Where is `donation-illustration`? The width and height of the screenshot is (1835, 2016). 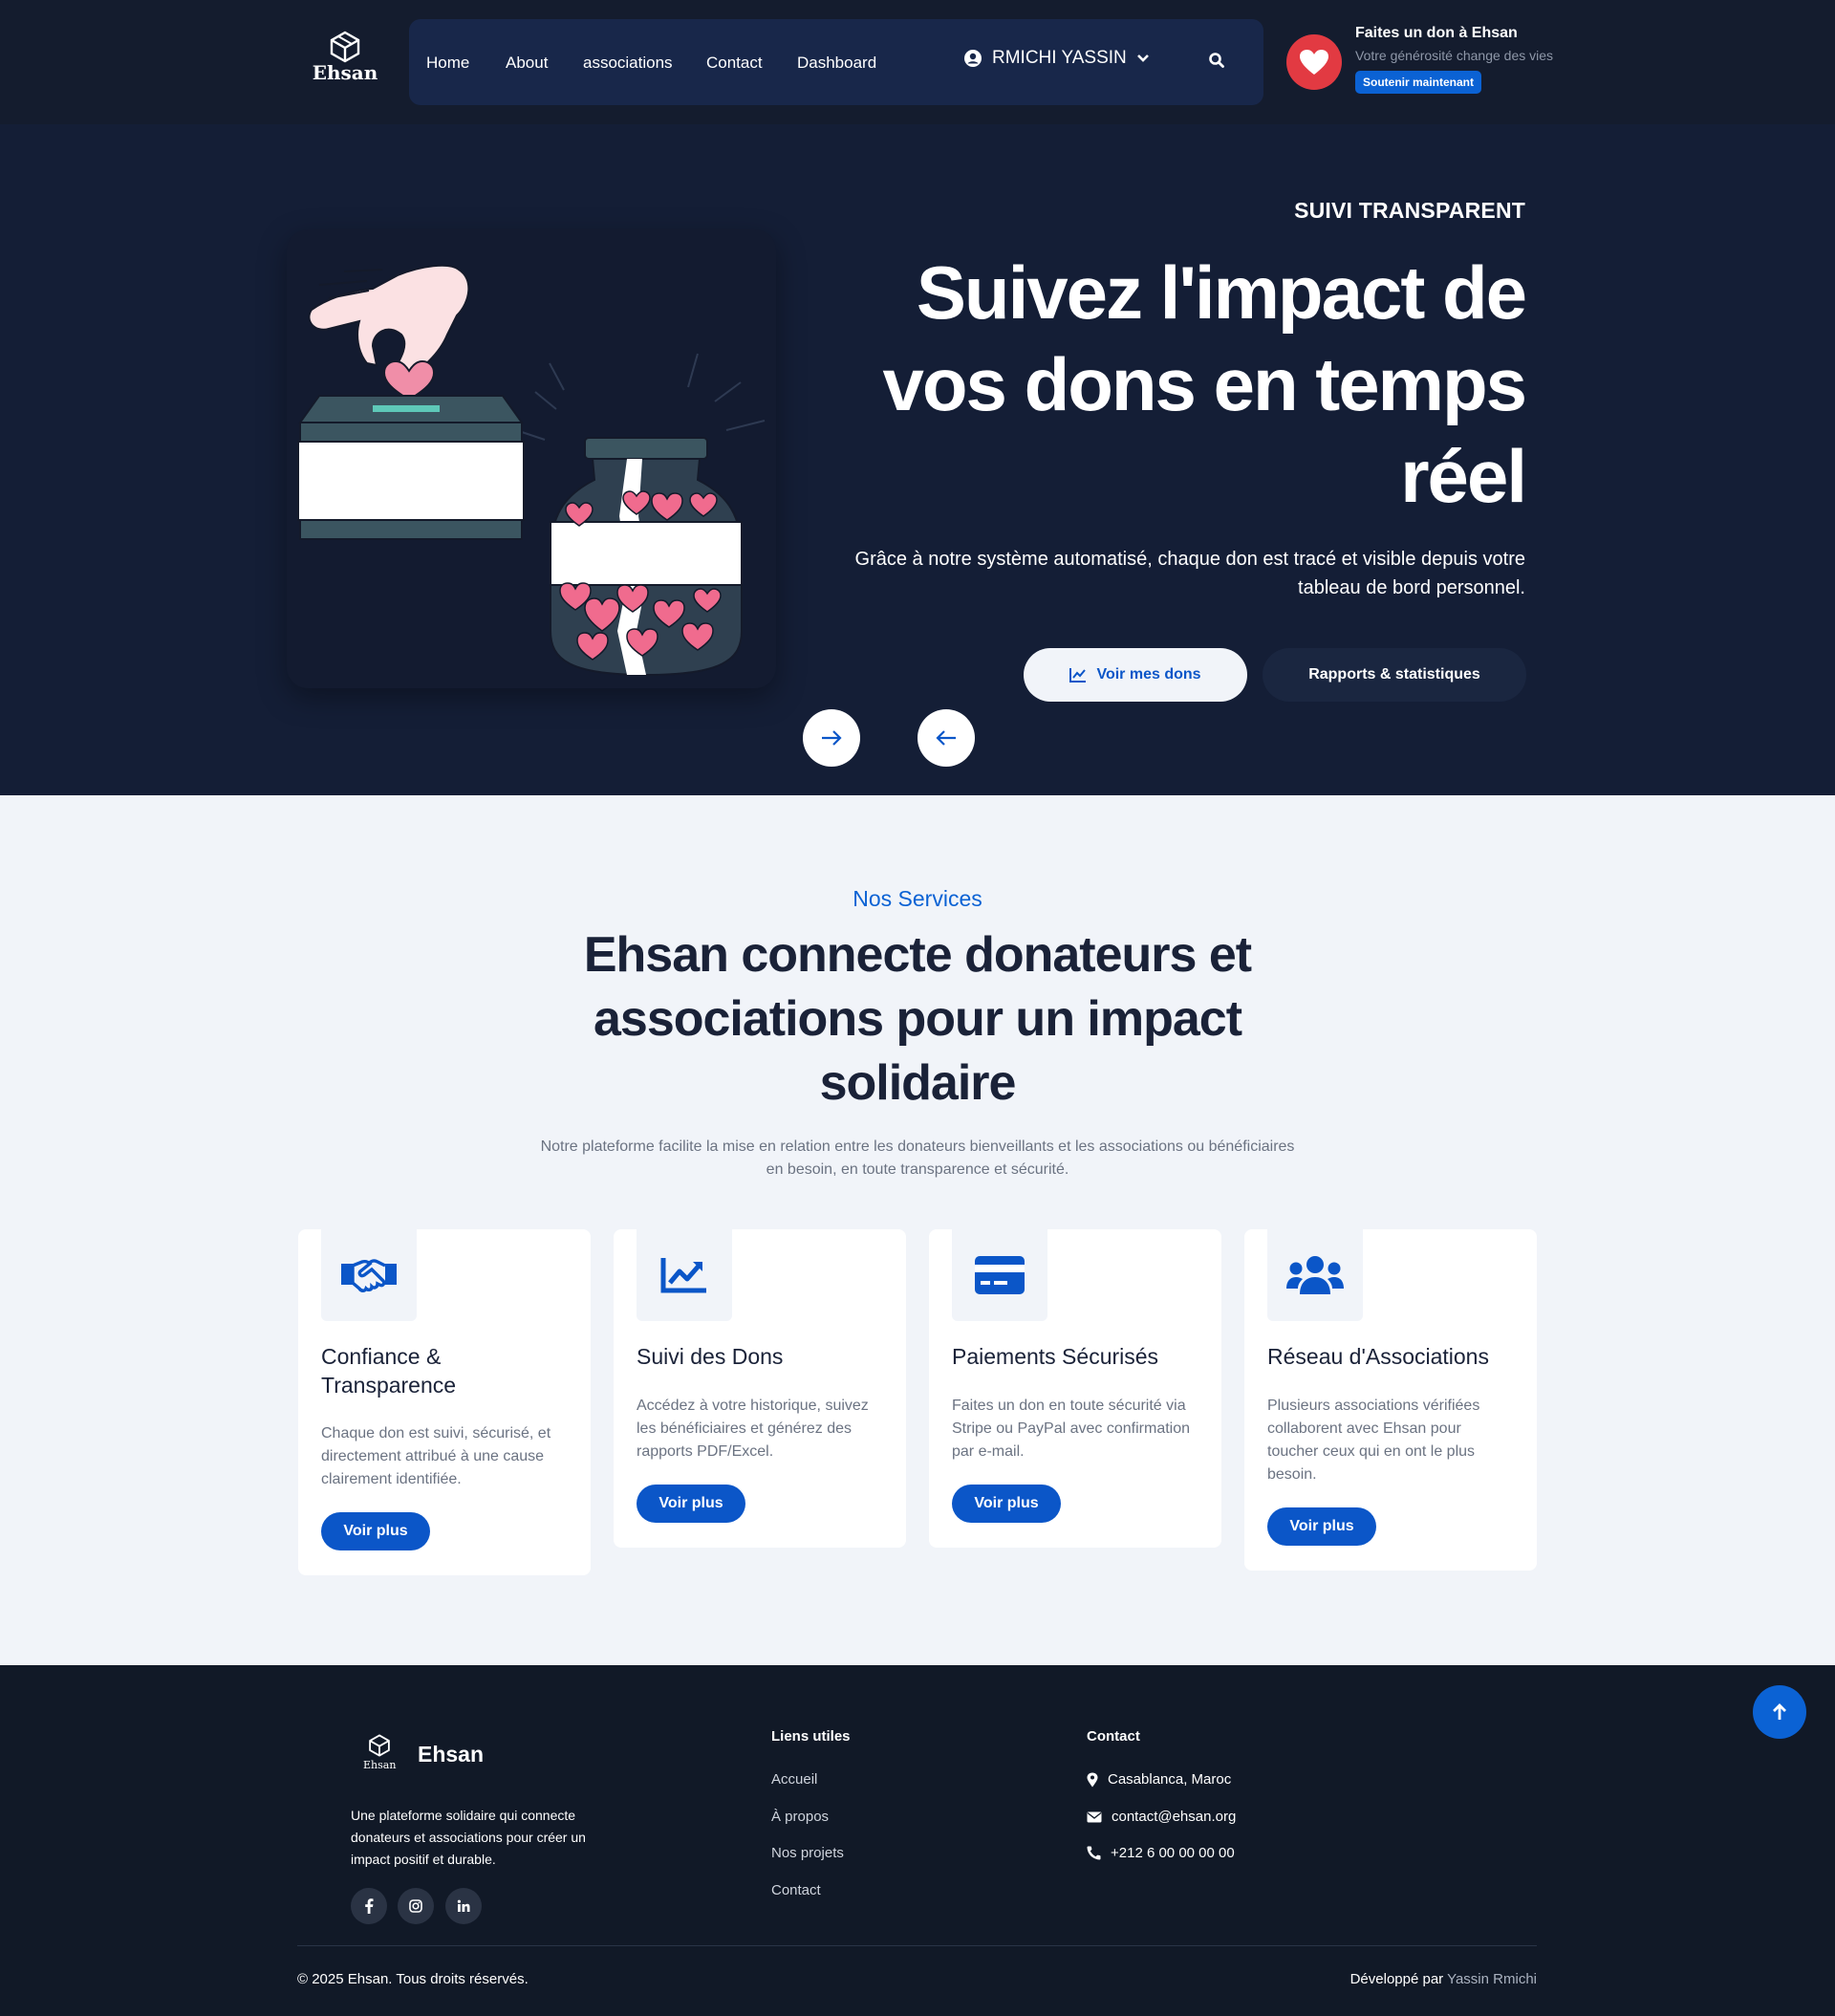 donation-illustration is located at coordinates (531, 470).